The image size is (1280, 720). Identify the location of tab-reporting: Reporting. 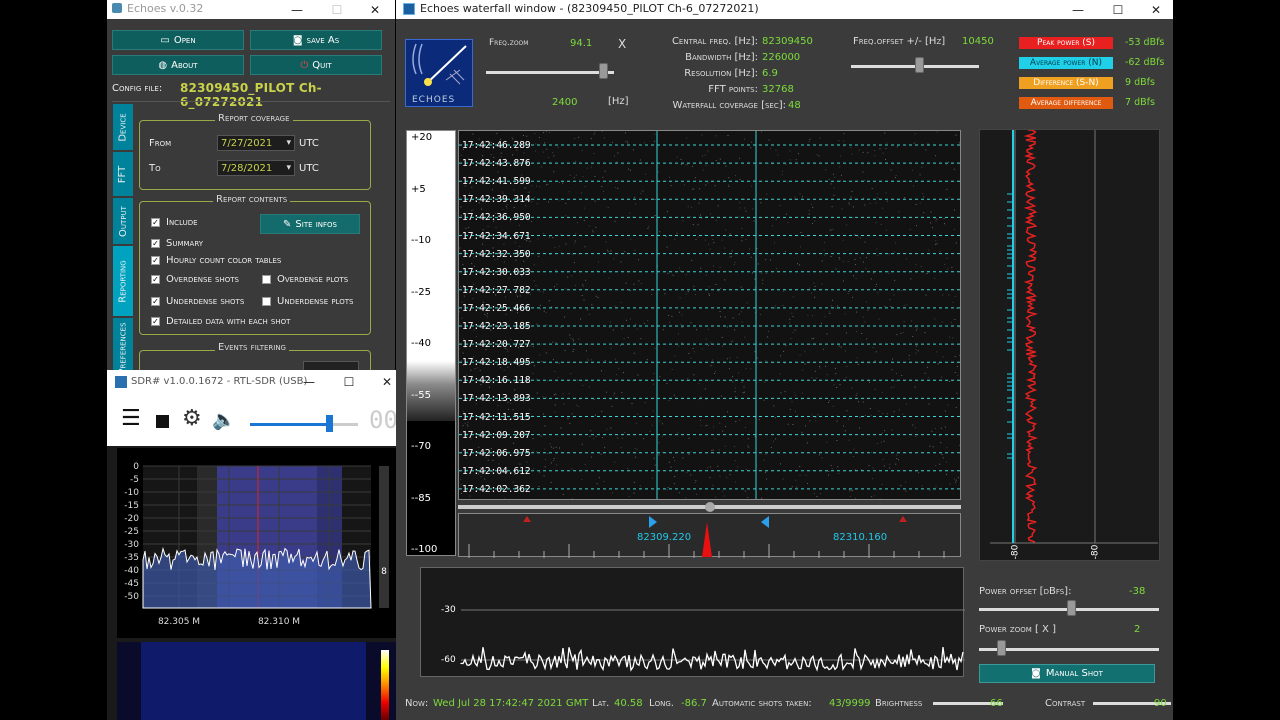
(123, 281).